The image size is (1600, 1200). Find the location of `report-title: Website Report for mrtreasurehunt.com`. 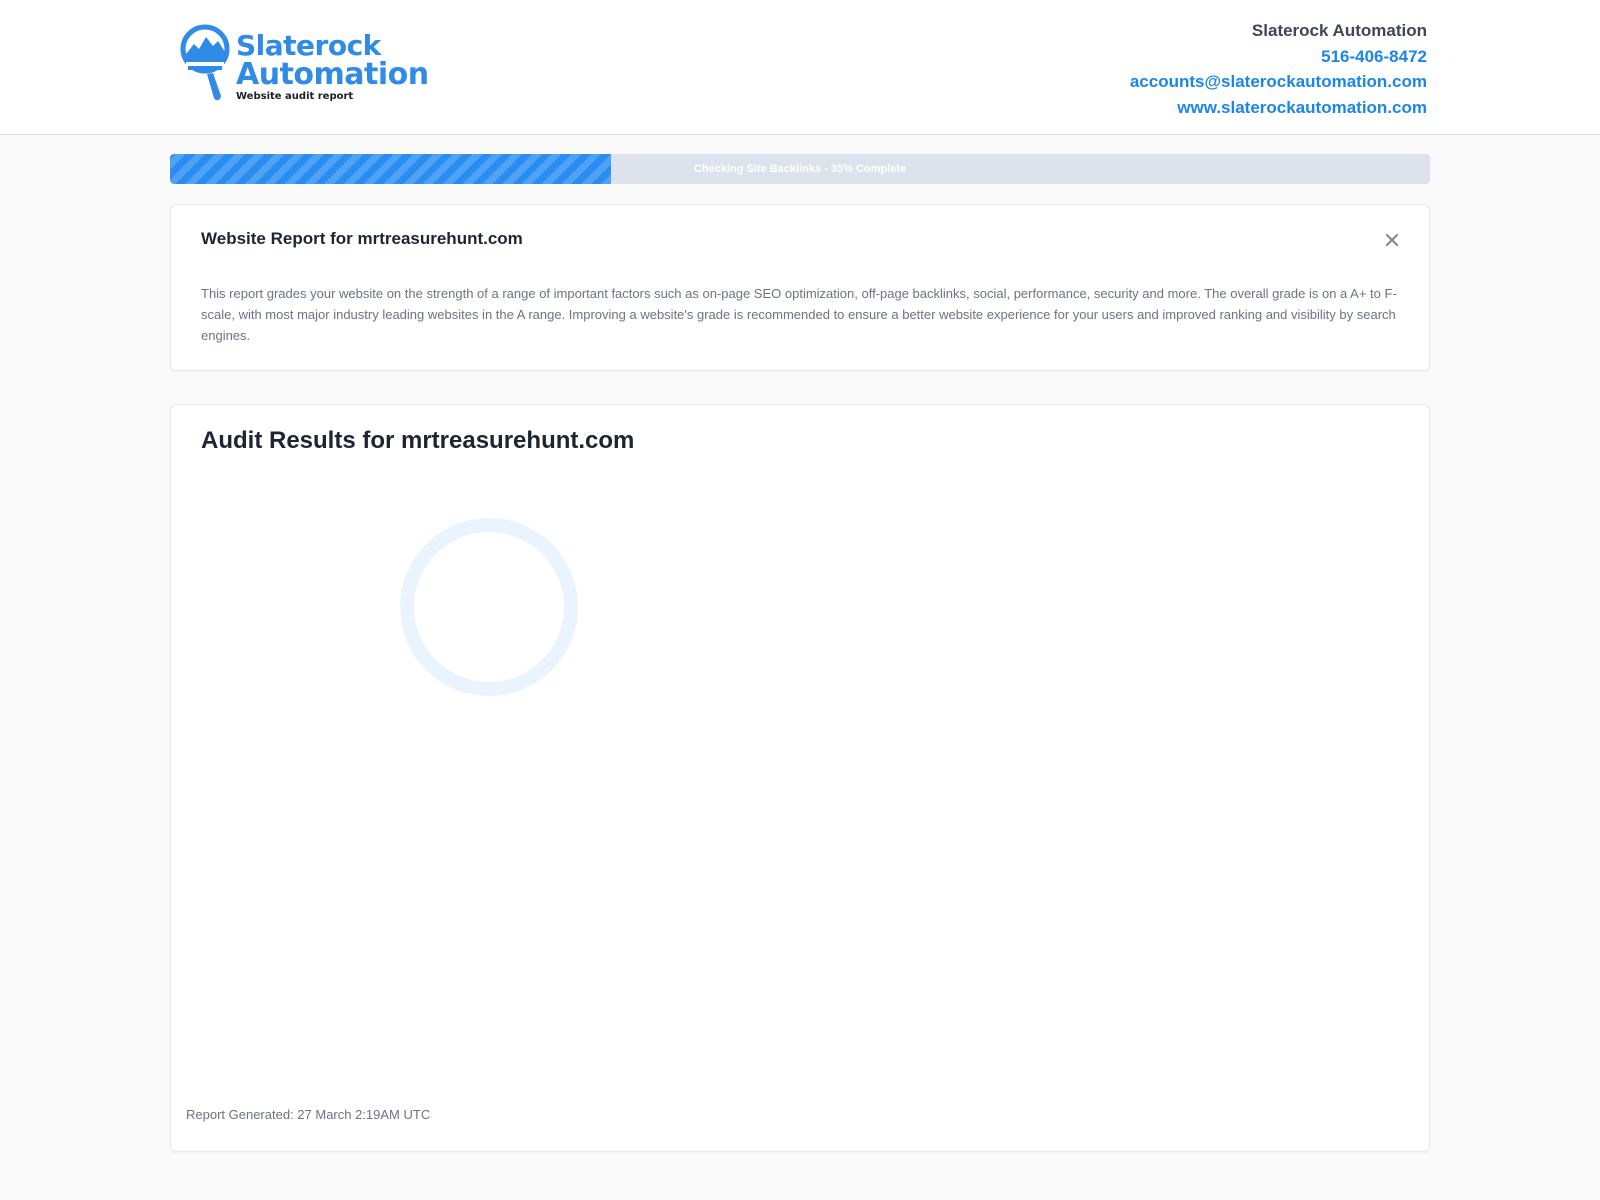

report-title: Website Report for mrtreasurehunt.com is located at coordinates (362, 238).